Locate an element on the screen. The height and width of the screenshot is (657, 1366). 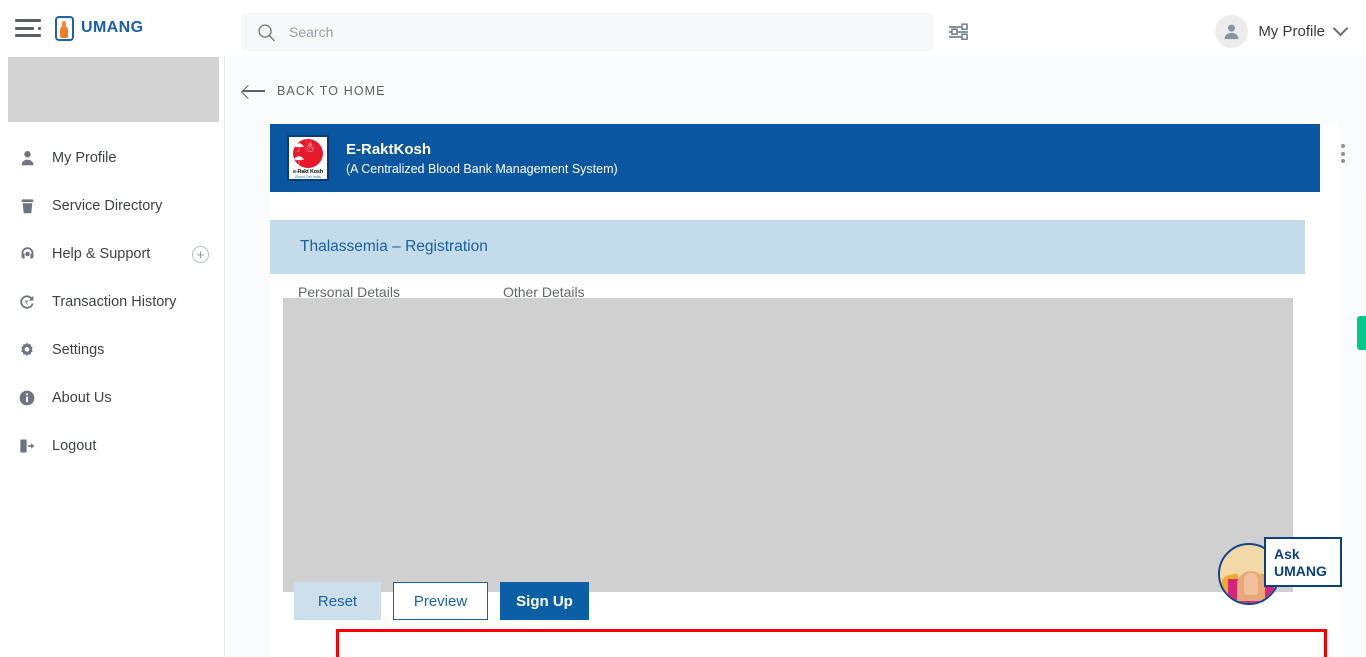
chevron-down-icon is located at coordinates (1340, 28).